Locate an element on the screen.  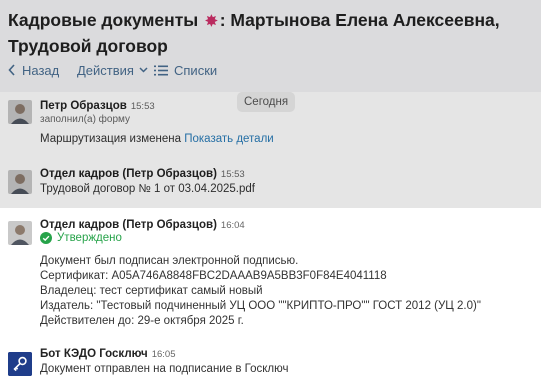
sender-name: Петр Образцов is located at coordinates (83, 106).